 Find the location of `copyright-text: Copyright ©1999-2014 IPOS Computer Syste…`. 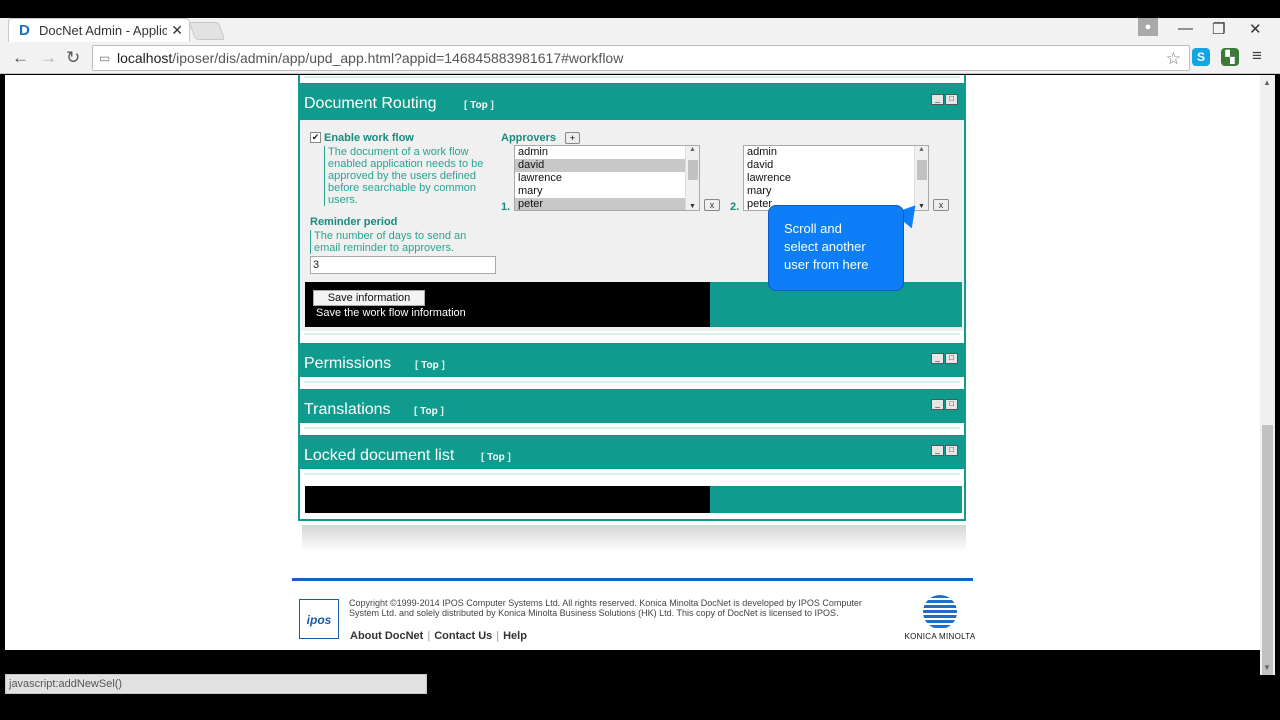

copyright-text: Copyright ©1999-2014 IPOS Computer Syste… is located at coordinates (605, 608).